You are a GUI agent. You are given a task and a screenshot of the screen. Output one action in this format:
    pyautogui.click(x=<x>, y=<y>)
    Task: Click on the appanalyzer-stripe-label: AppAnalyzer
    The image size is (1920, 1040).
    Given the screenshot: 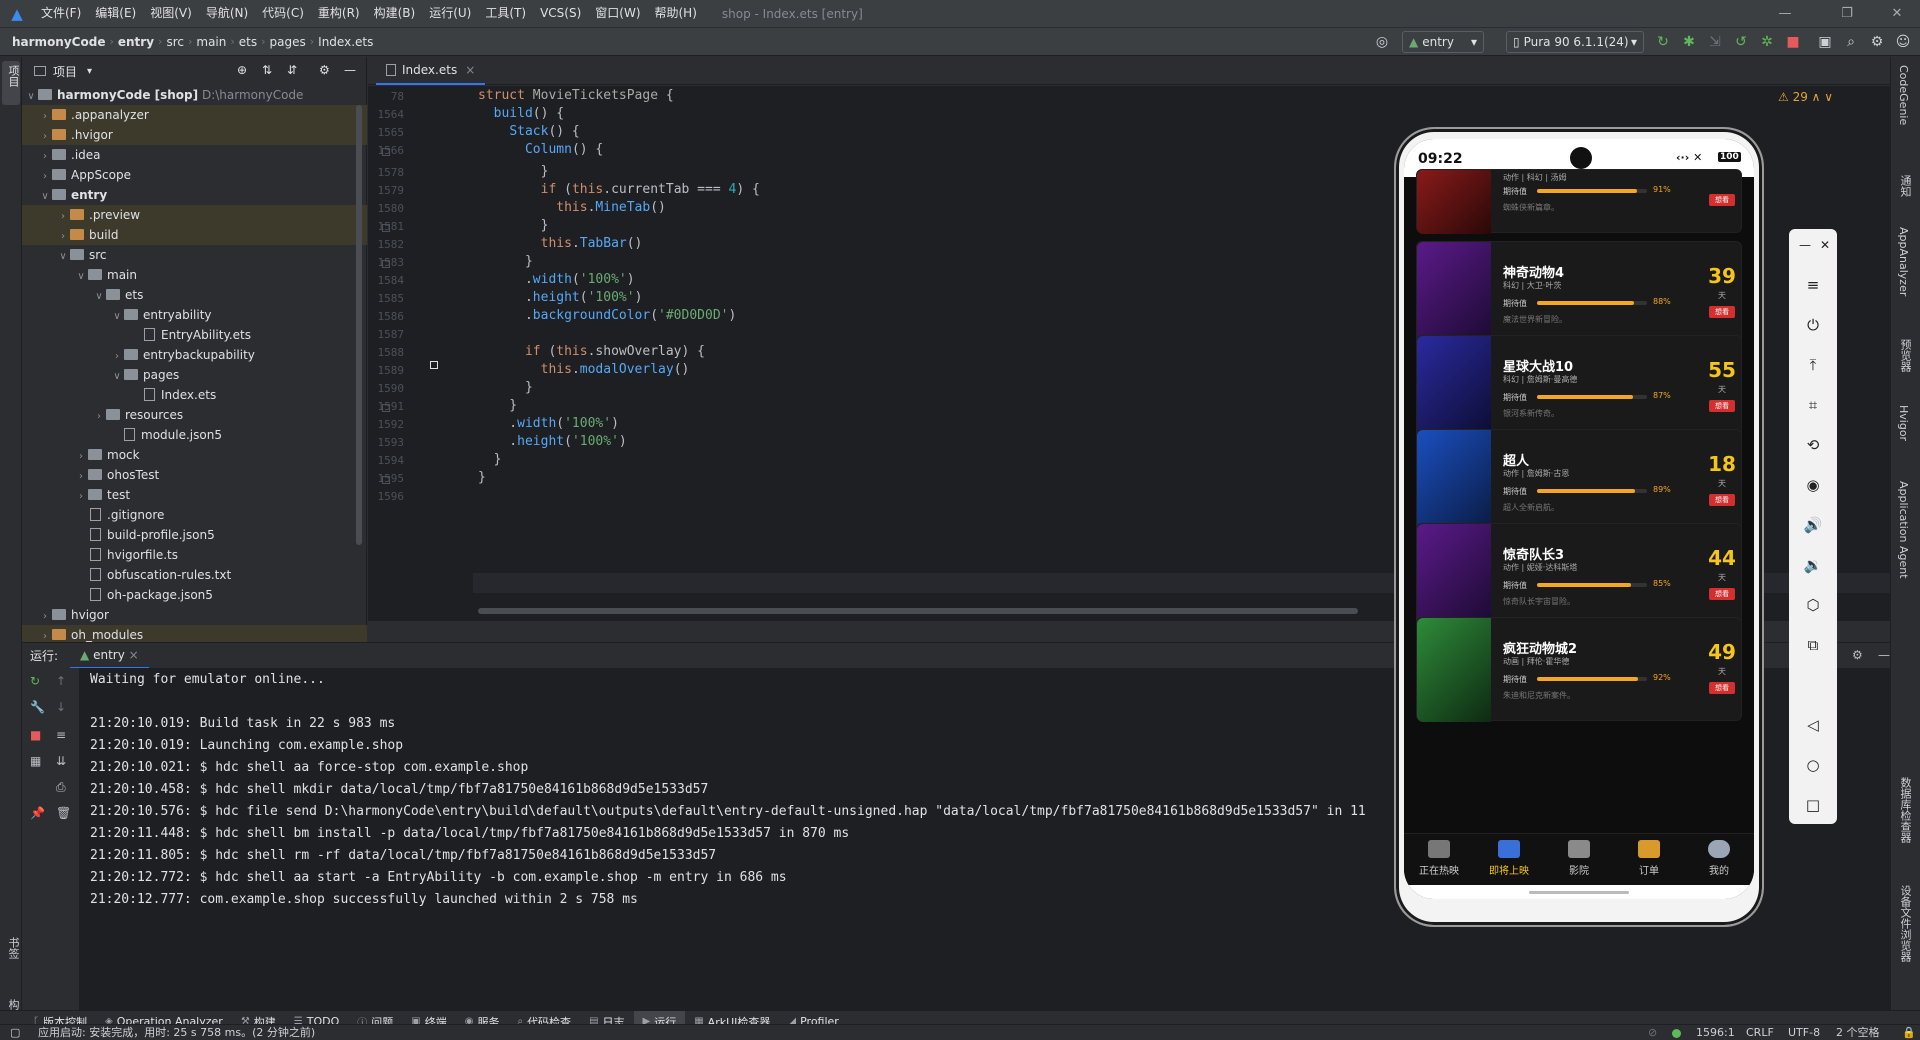 What is the action you would take?
    pyautogui.click(x=1903, y=261)
    